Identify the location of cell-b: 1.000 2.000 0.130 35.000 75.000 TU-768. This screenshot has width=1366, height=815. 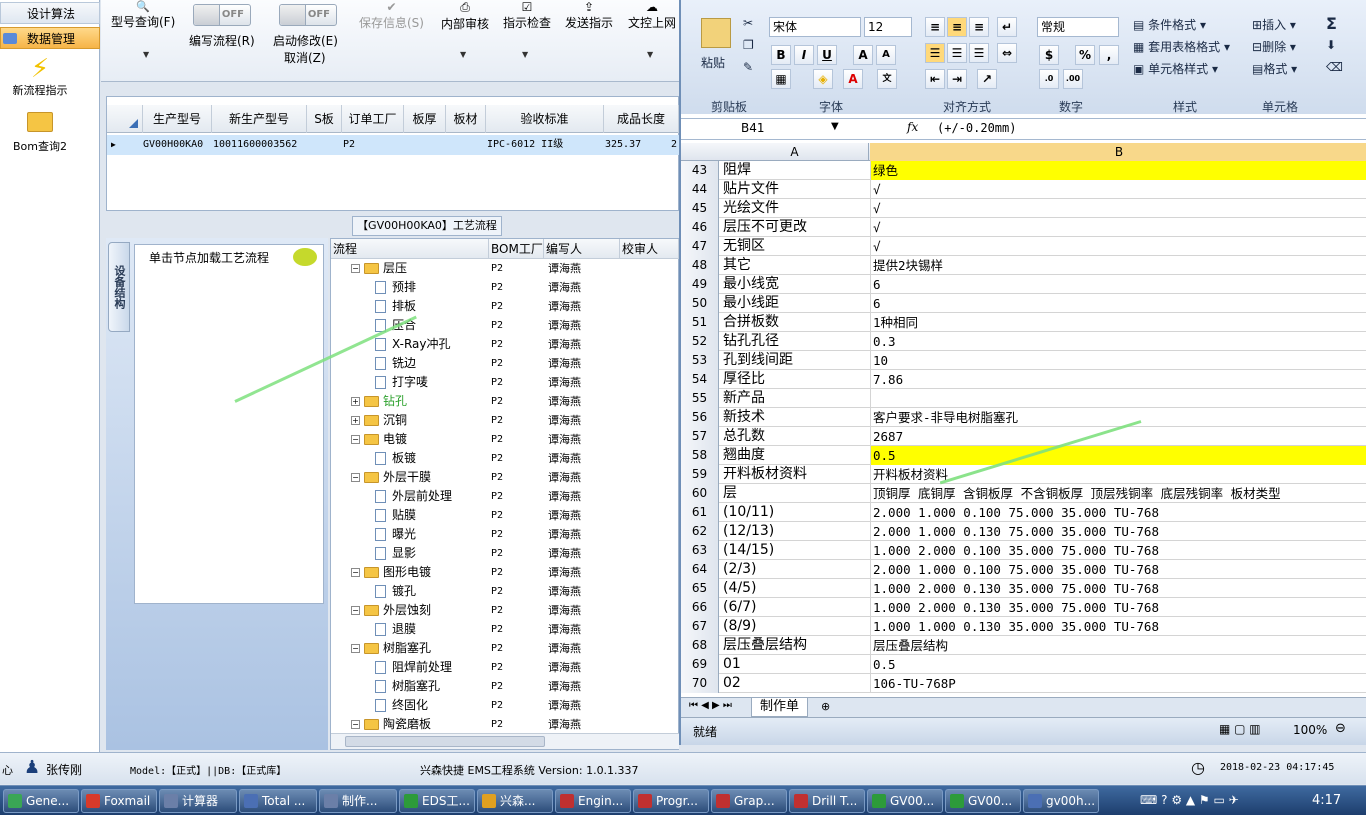
(1118, 588).